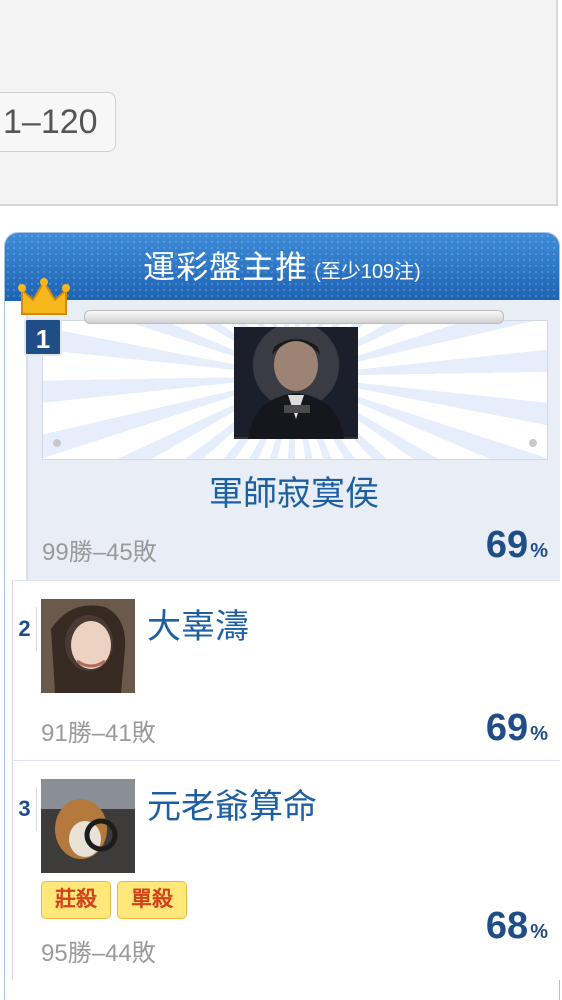 This screenshot has width=562, height=1000. I want to click on page-range-button: 1–120, so click(58, 122).